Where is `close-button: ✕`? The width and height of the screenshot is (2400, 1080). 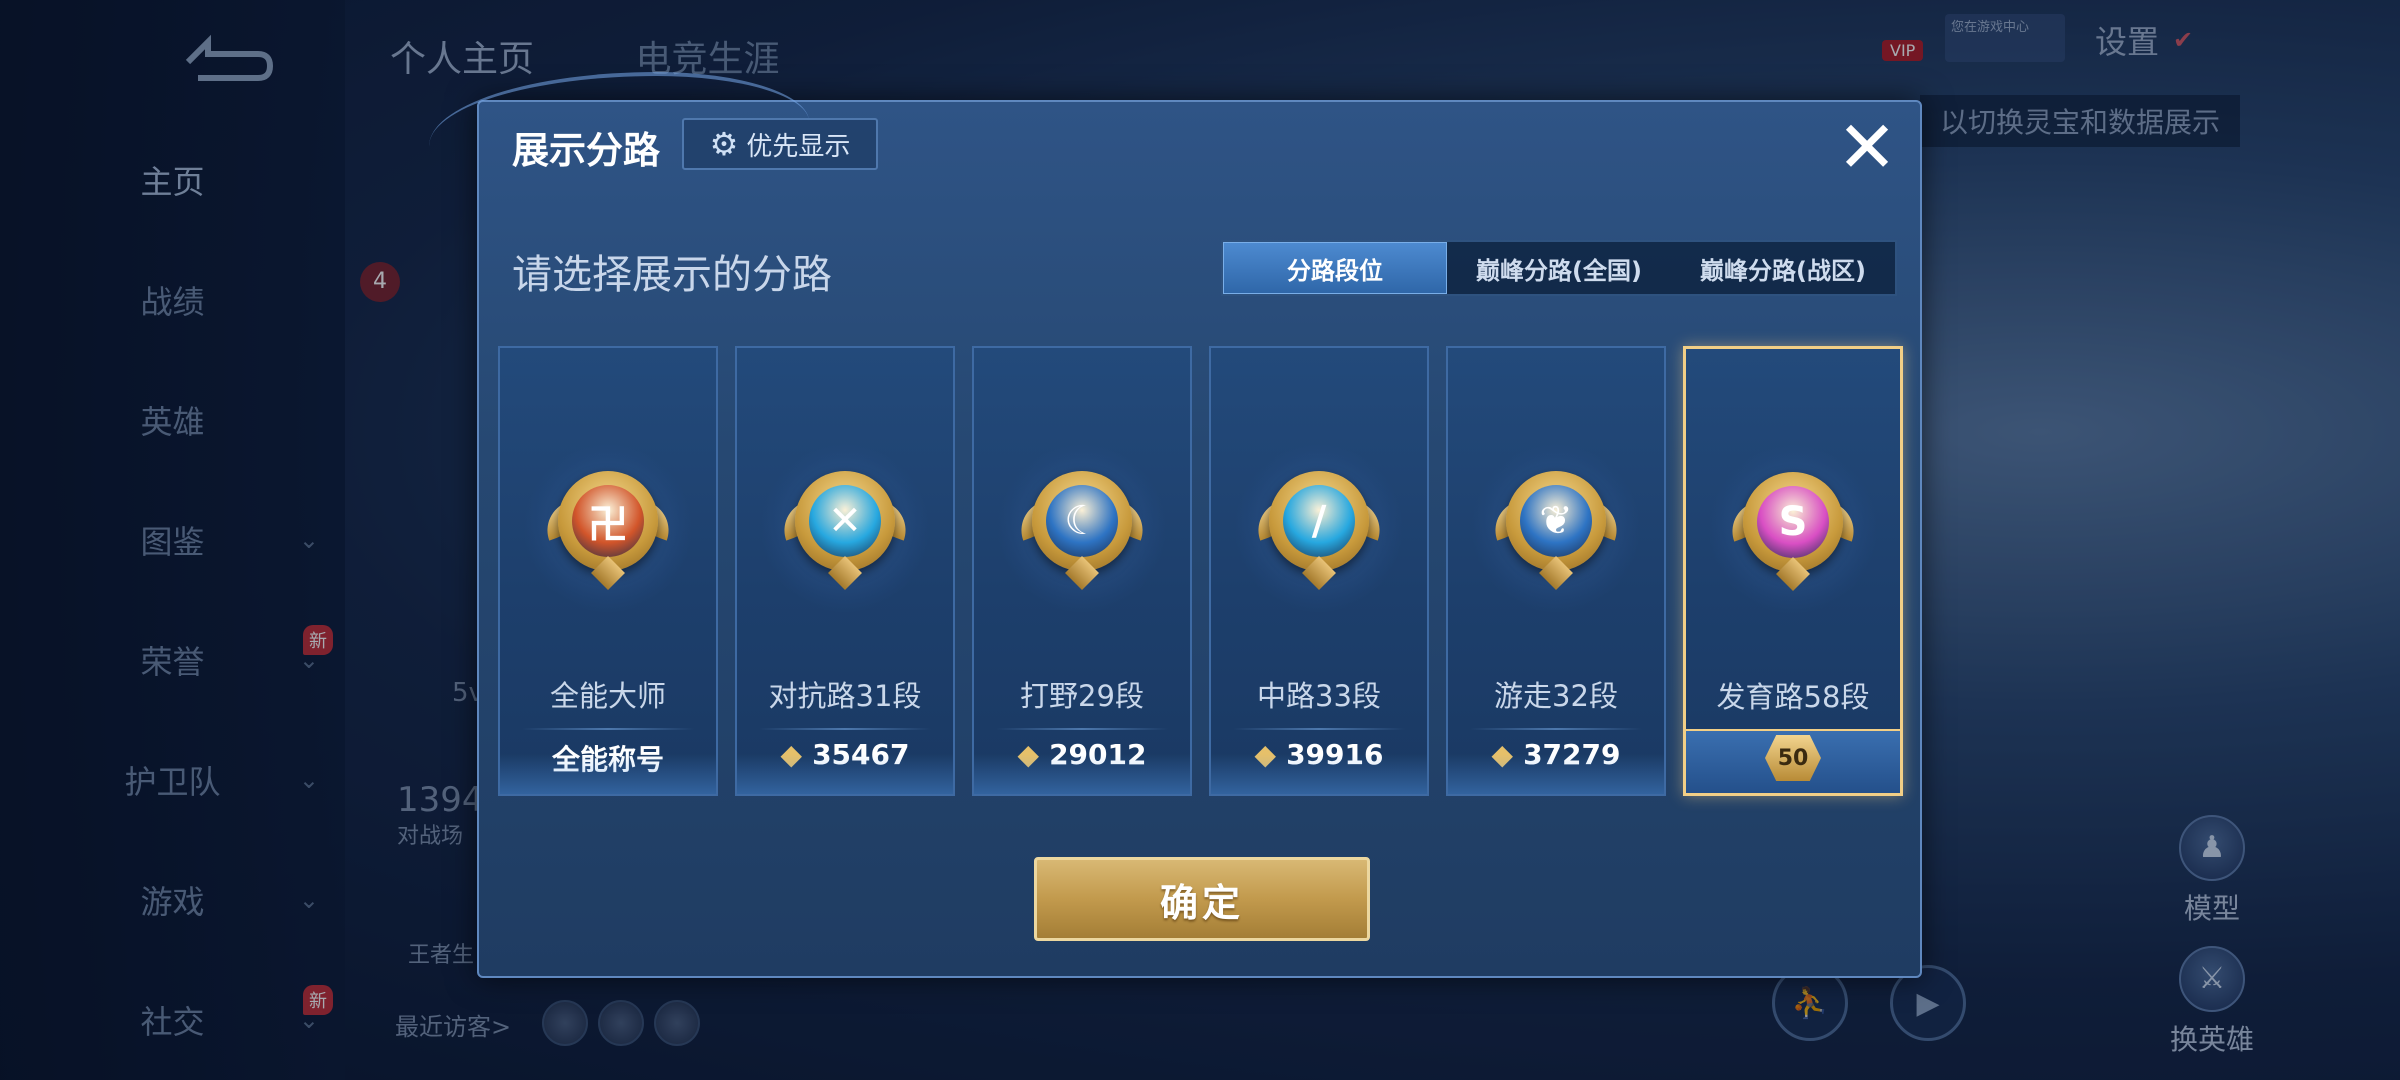
close-button: ✕ is located at coordinates (1867, 147).